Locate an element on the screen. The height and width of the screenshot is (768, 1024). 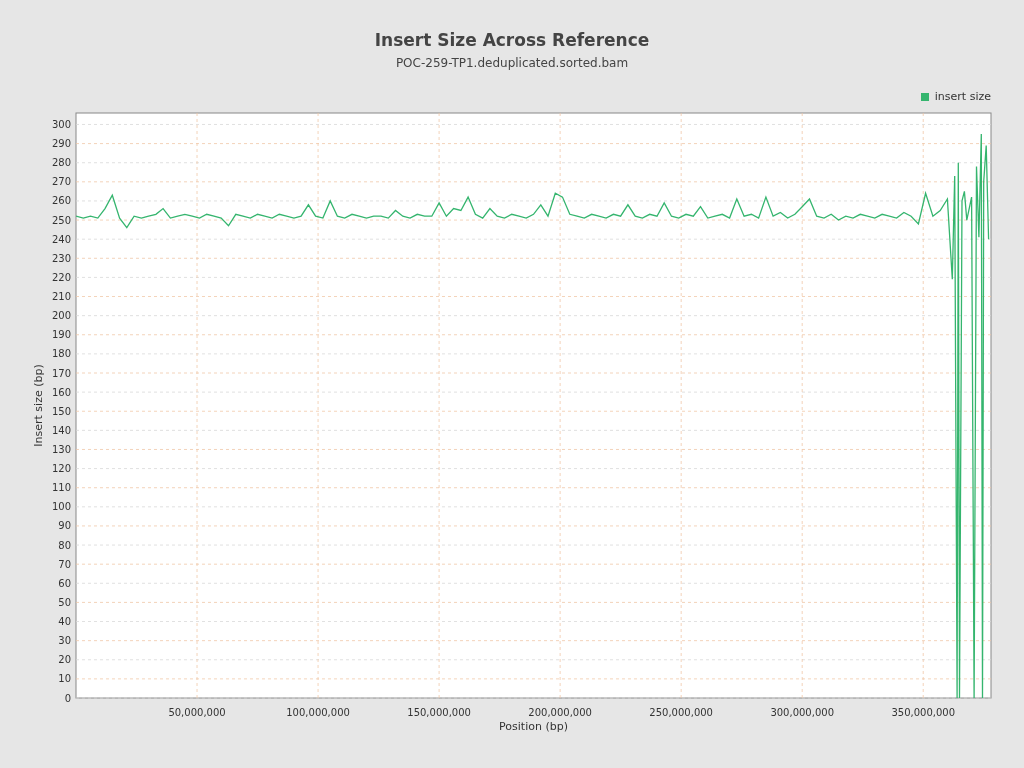
axis-tick-label: 250 is located at coordinates (61, 220).